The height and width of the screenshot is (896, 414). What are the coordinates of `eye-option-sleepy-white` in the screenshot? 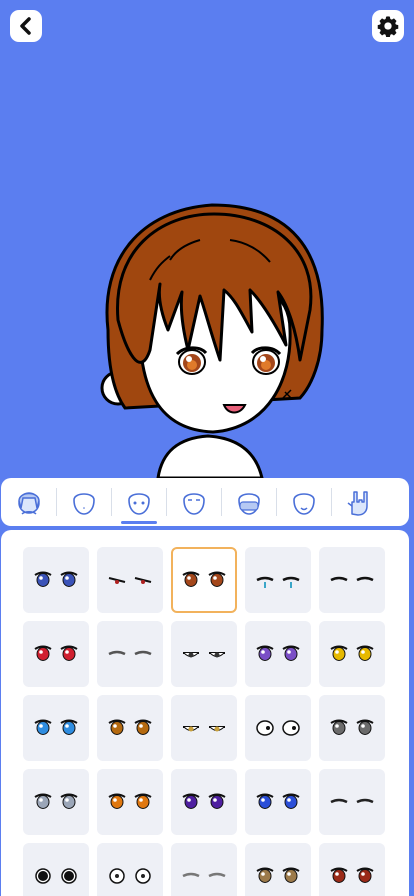 It's located at (204, 728).